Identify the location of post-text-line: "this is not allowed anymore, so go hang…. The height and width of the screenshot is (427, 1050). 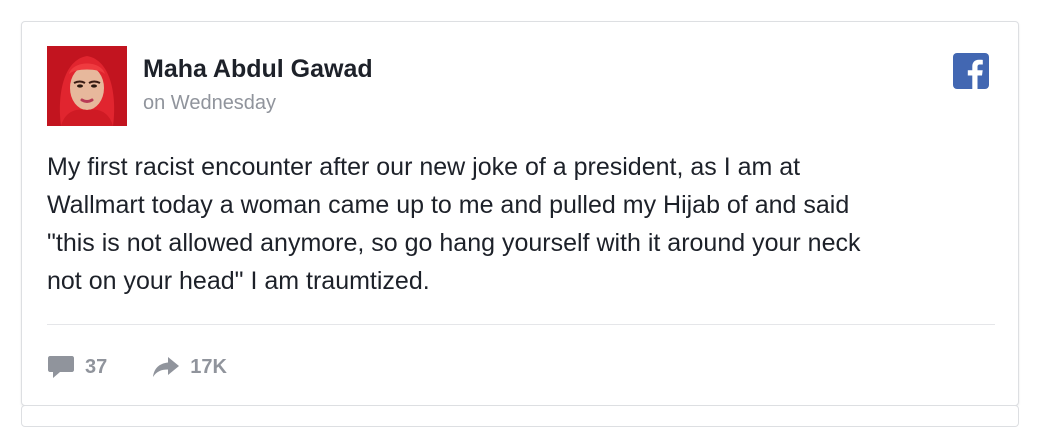
(454, 243).